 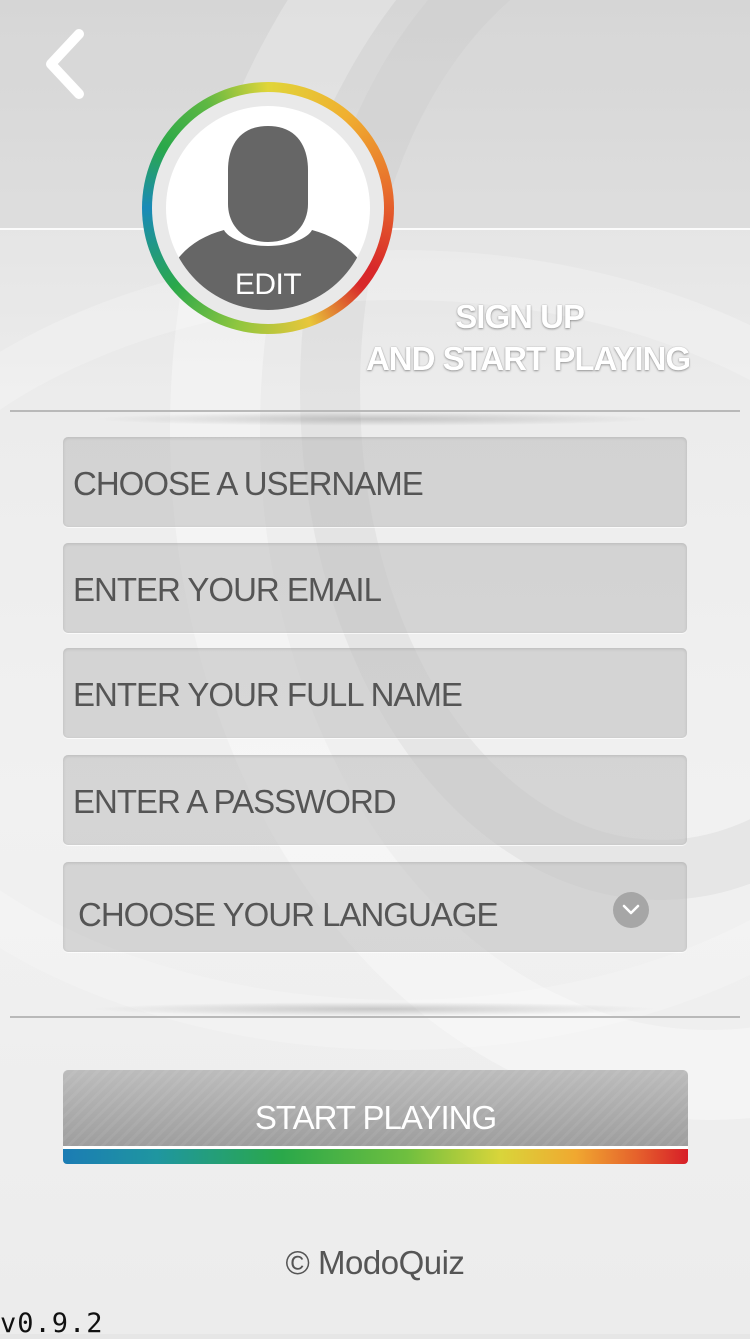 I want to click on password-placeholder: ENTER A PASSWORD, so click(x=235, y=801).